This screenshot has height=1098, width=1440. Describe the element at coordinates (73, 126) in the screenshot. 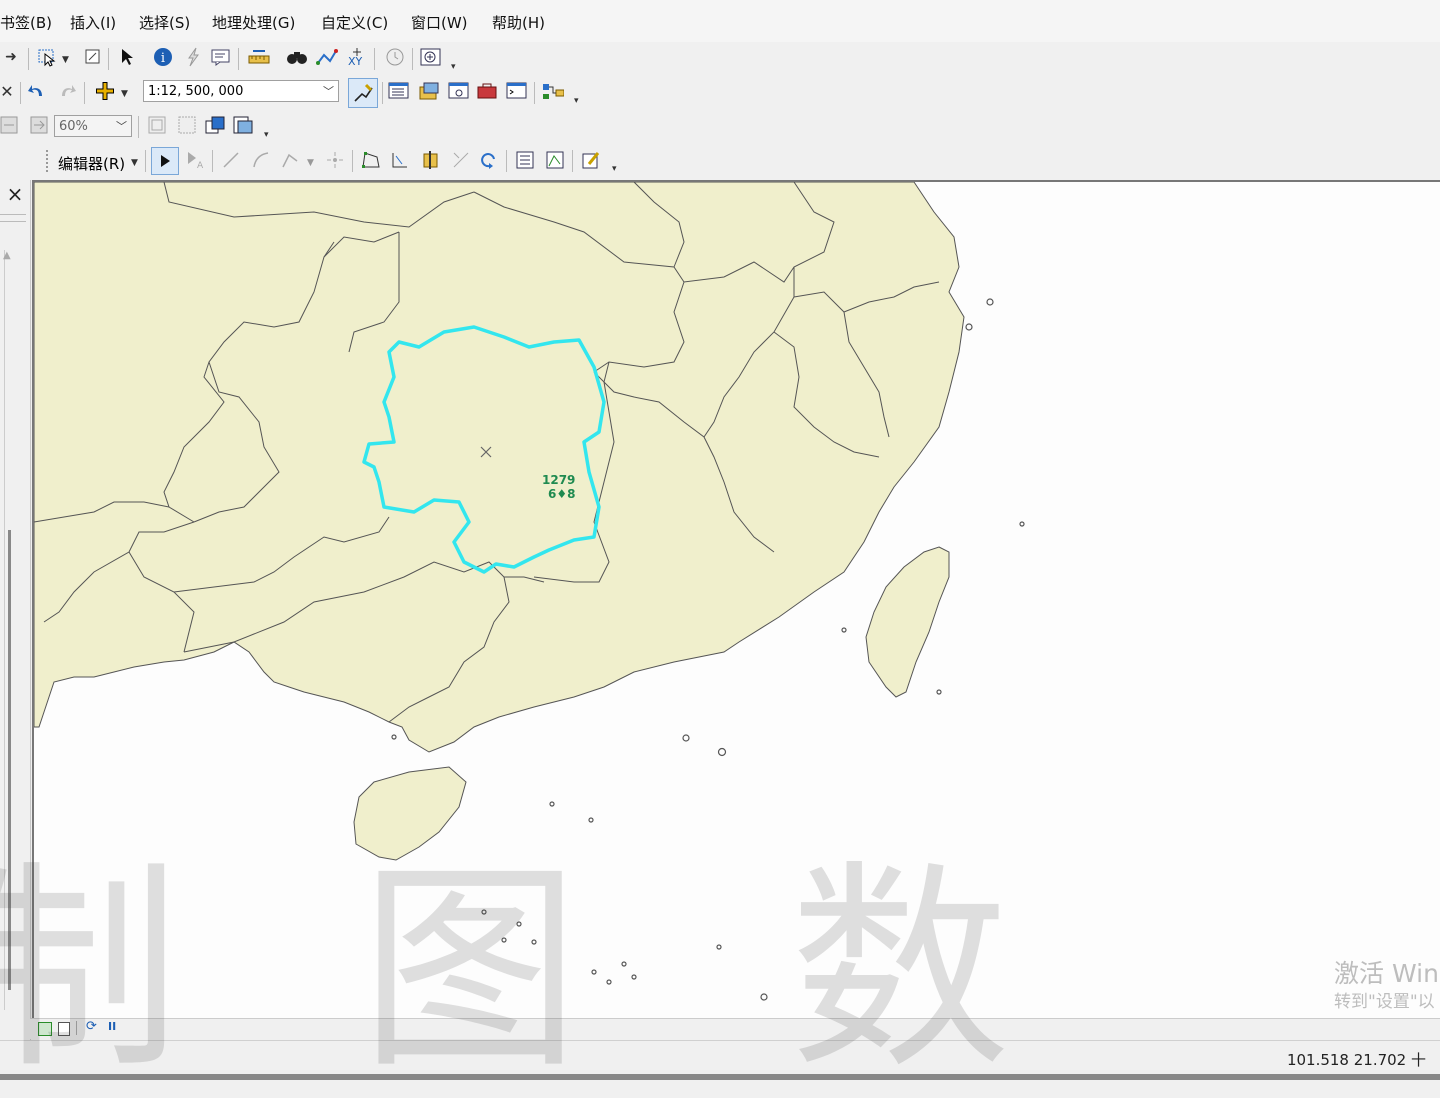

I see `zoom-value: 60%` at that location.